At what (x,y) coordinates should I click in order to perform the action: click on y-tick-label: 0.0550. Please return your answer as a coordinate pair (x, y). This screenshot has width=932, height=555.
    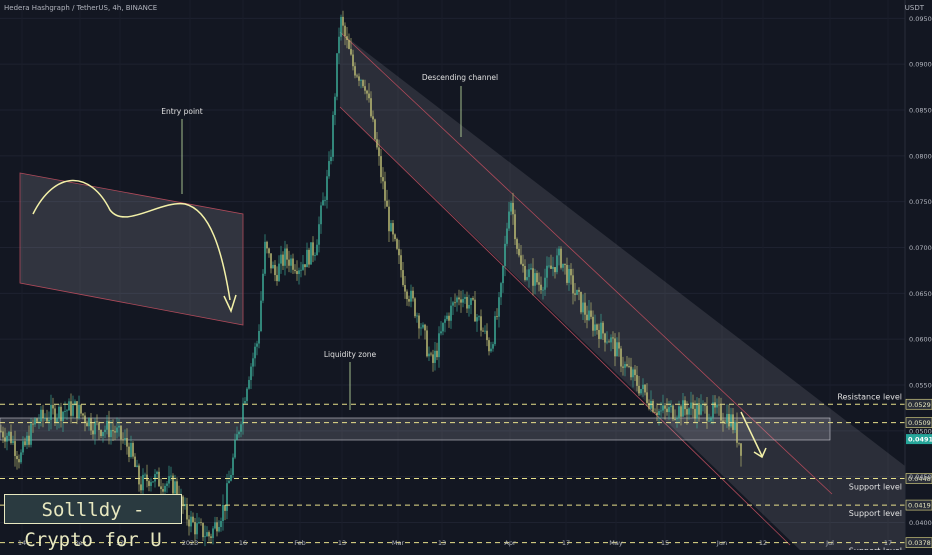
    Looking at the image, I should click on (920, 386).